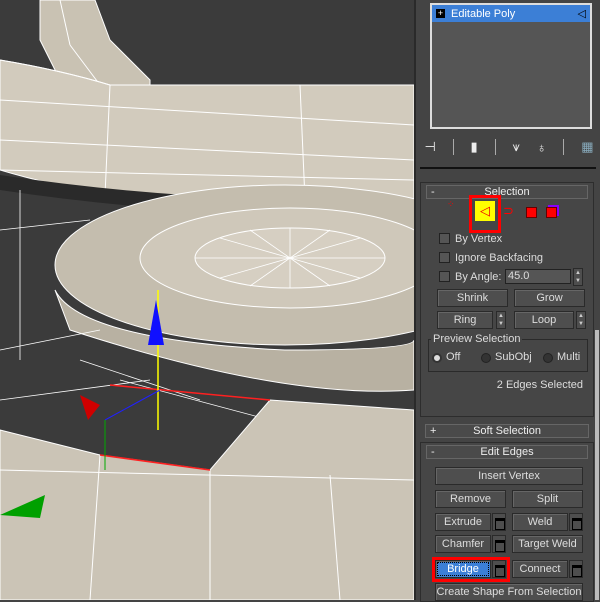 This screenshot has height=602, width=600. I want to click on expand-icon: +, so click(440, 13).